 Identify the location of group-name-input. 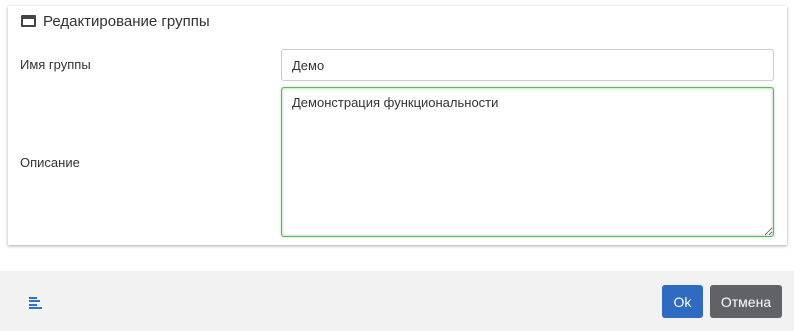
(527, 65).